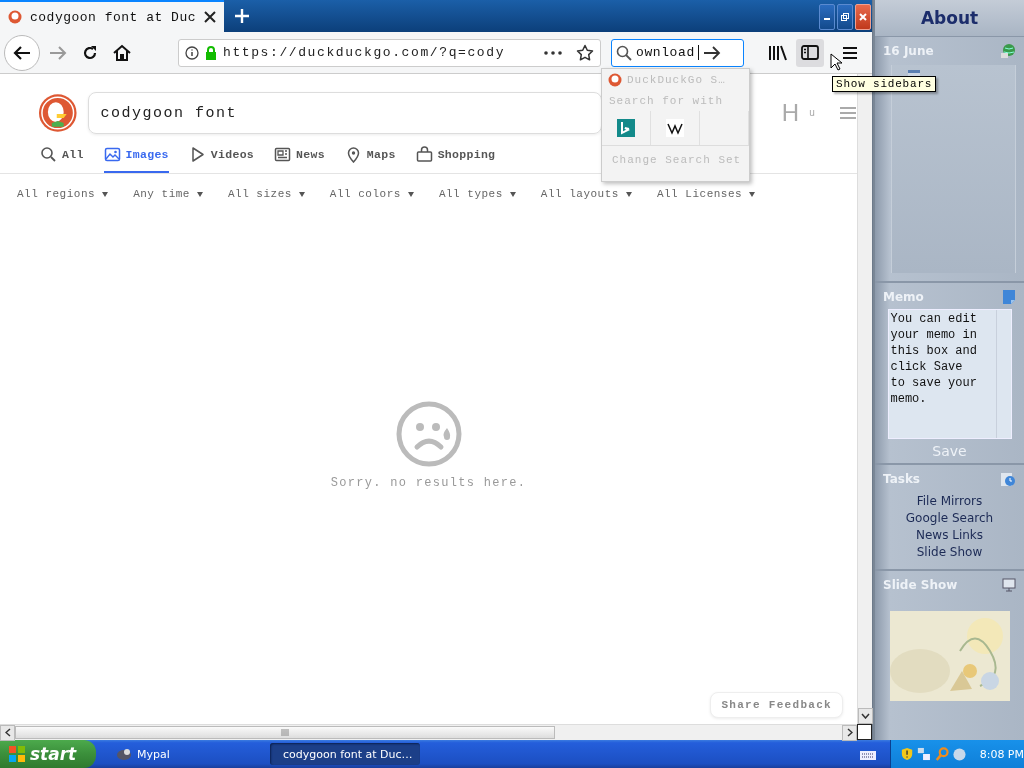 The height and width of the screenshot is (768, 1024). I want to click on scroll-thumb, so click(285, 732).